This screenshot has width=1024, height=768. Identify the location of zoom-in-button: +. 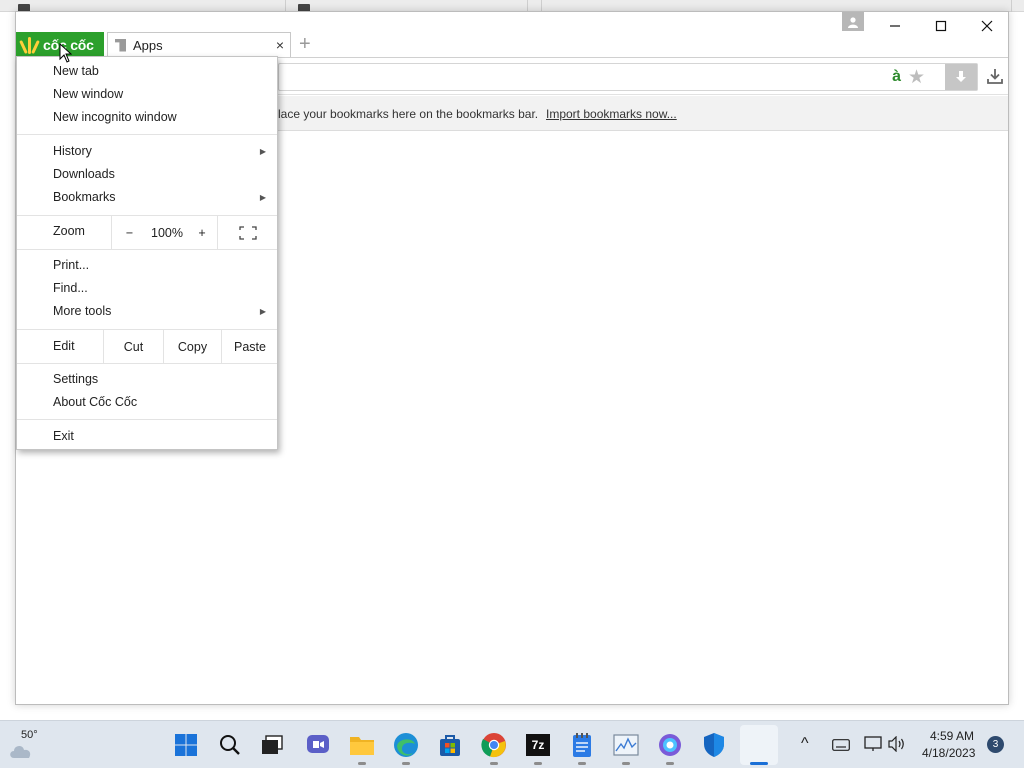
(202, 232).